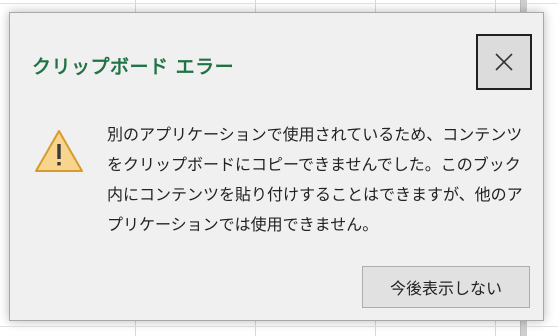 The height and width of the screenshot is (336, 558). What do you see at coordinates (59, 151) in the screenshot?
I see `warning-icon` at bounding box center [59, 151].